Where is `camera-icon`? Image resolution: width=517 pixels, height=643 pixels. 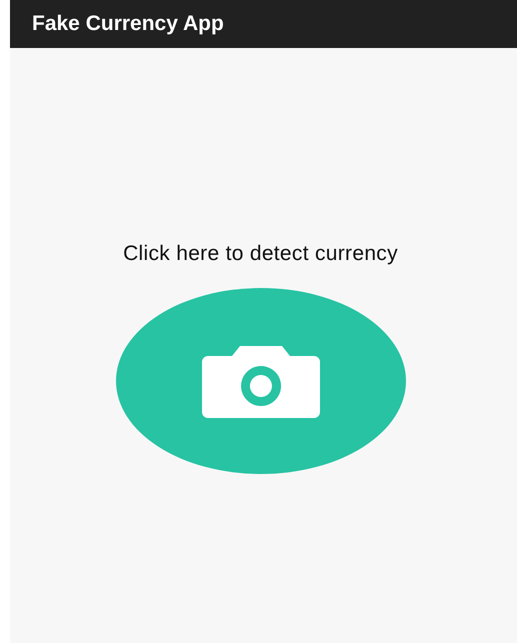 camera-icon is located at coordinates (261, 381).